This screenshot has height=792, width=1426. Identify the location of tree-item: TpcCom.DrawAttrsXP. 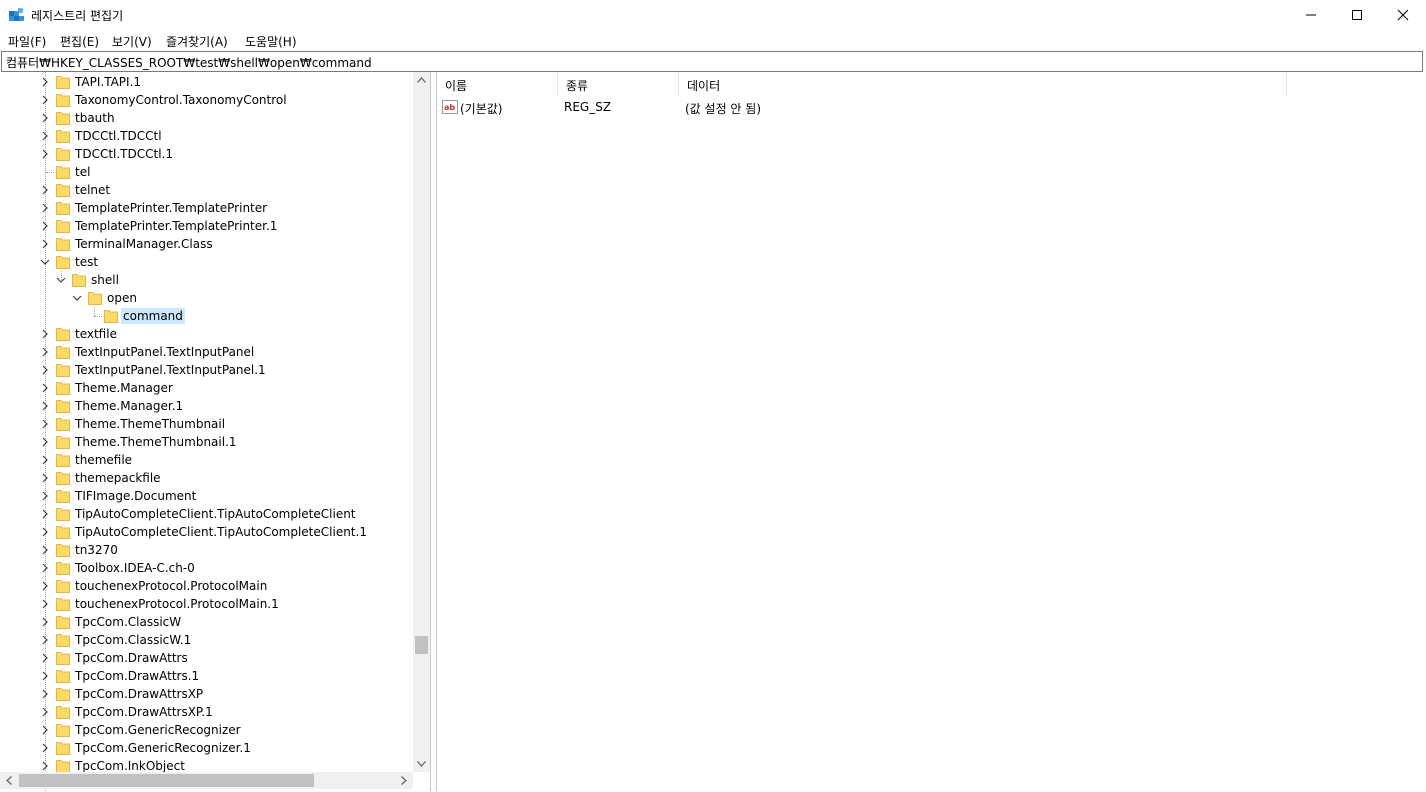
(206, 694).